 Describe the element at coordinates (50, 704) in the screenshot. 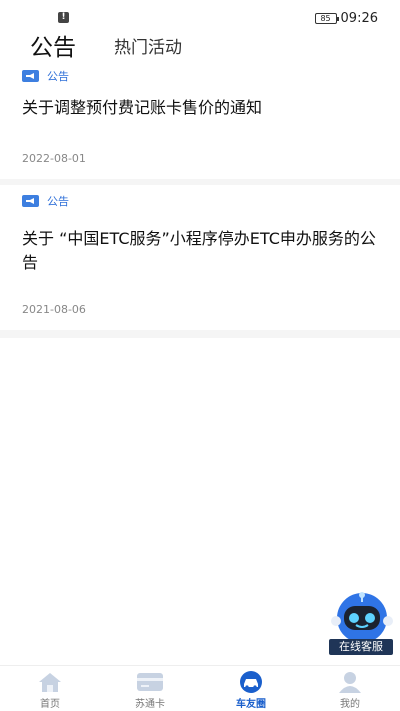

I see `tab-home-label: 首页` at that location.